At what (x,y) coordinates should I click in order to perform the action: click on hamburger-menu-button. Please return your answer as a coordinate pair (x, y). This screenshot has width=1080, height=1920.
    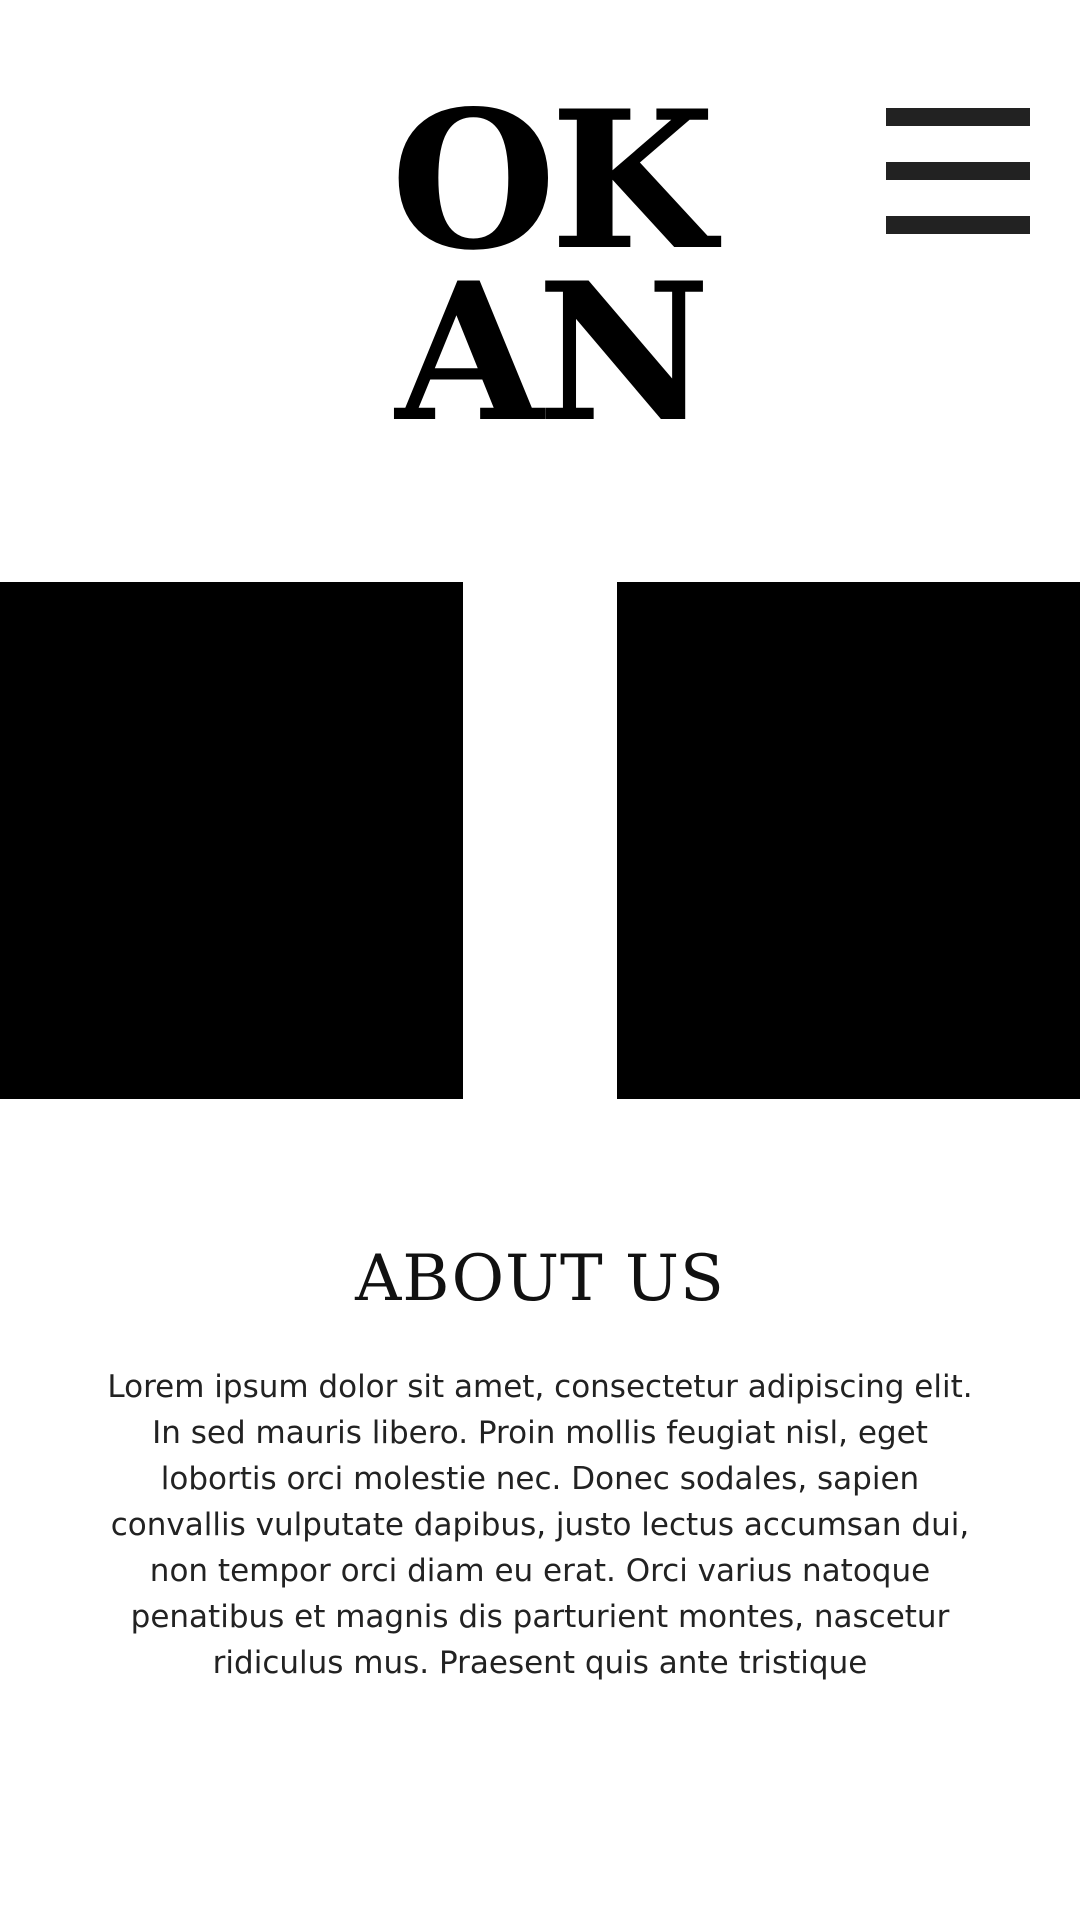
    Looking at the image, I should click on (958, 171).